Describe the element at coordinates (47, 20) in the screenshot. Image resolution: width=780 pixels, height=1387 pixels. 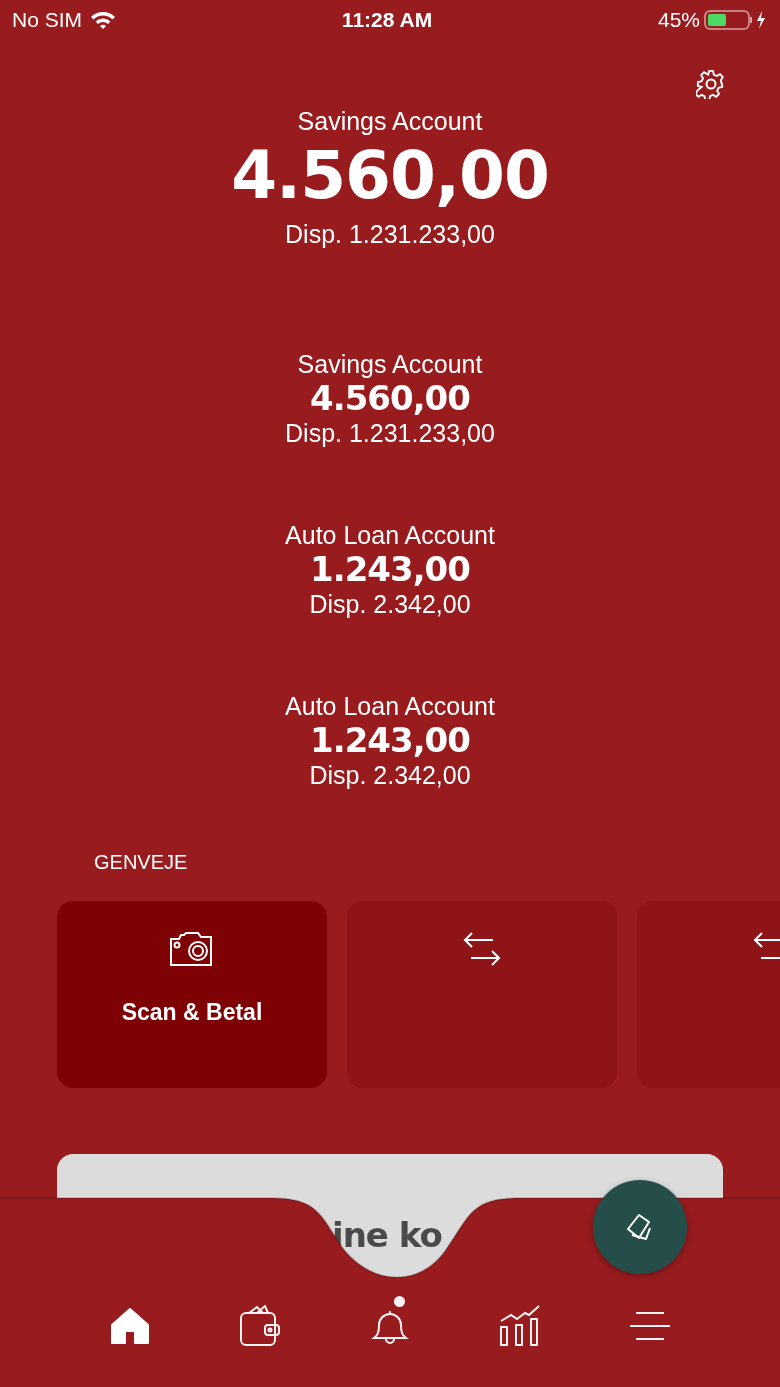
I see `carrier-text: No SIM` at that location.